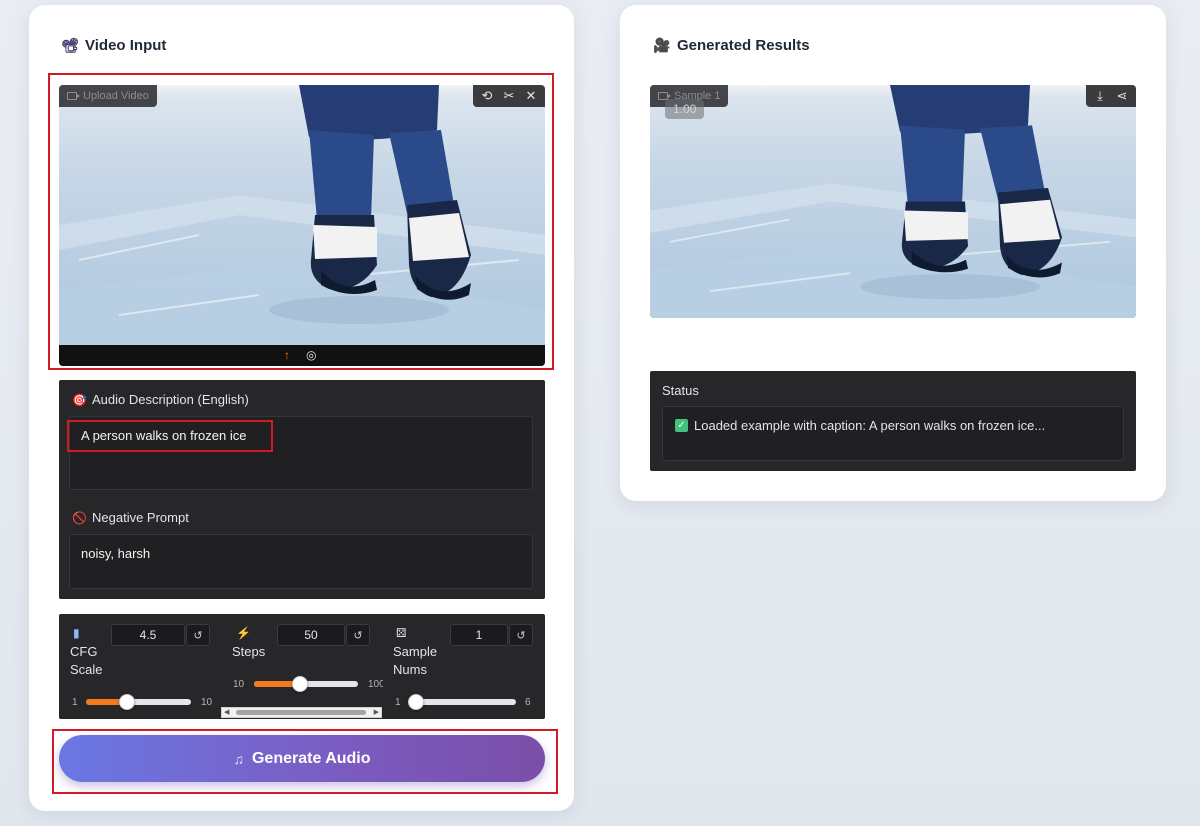 The width and height of the screenshot is (1200, 826). I want to click on sample-nums-min: 1, so click(398, 702).